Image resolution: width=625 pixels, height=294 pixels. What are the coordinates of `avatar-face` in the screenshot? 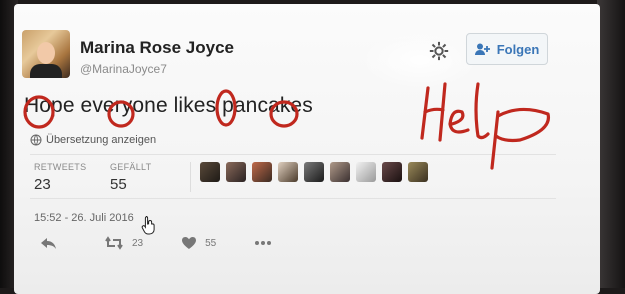 It's located at (46, 53).